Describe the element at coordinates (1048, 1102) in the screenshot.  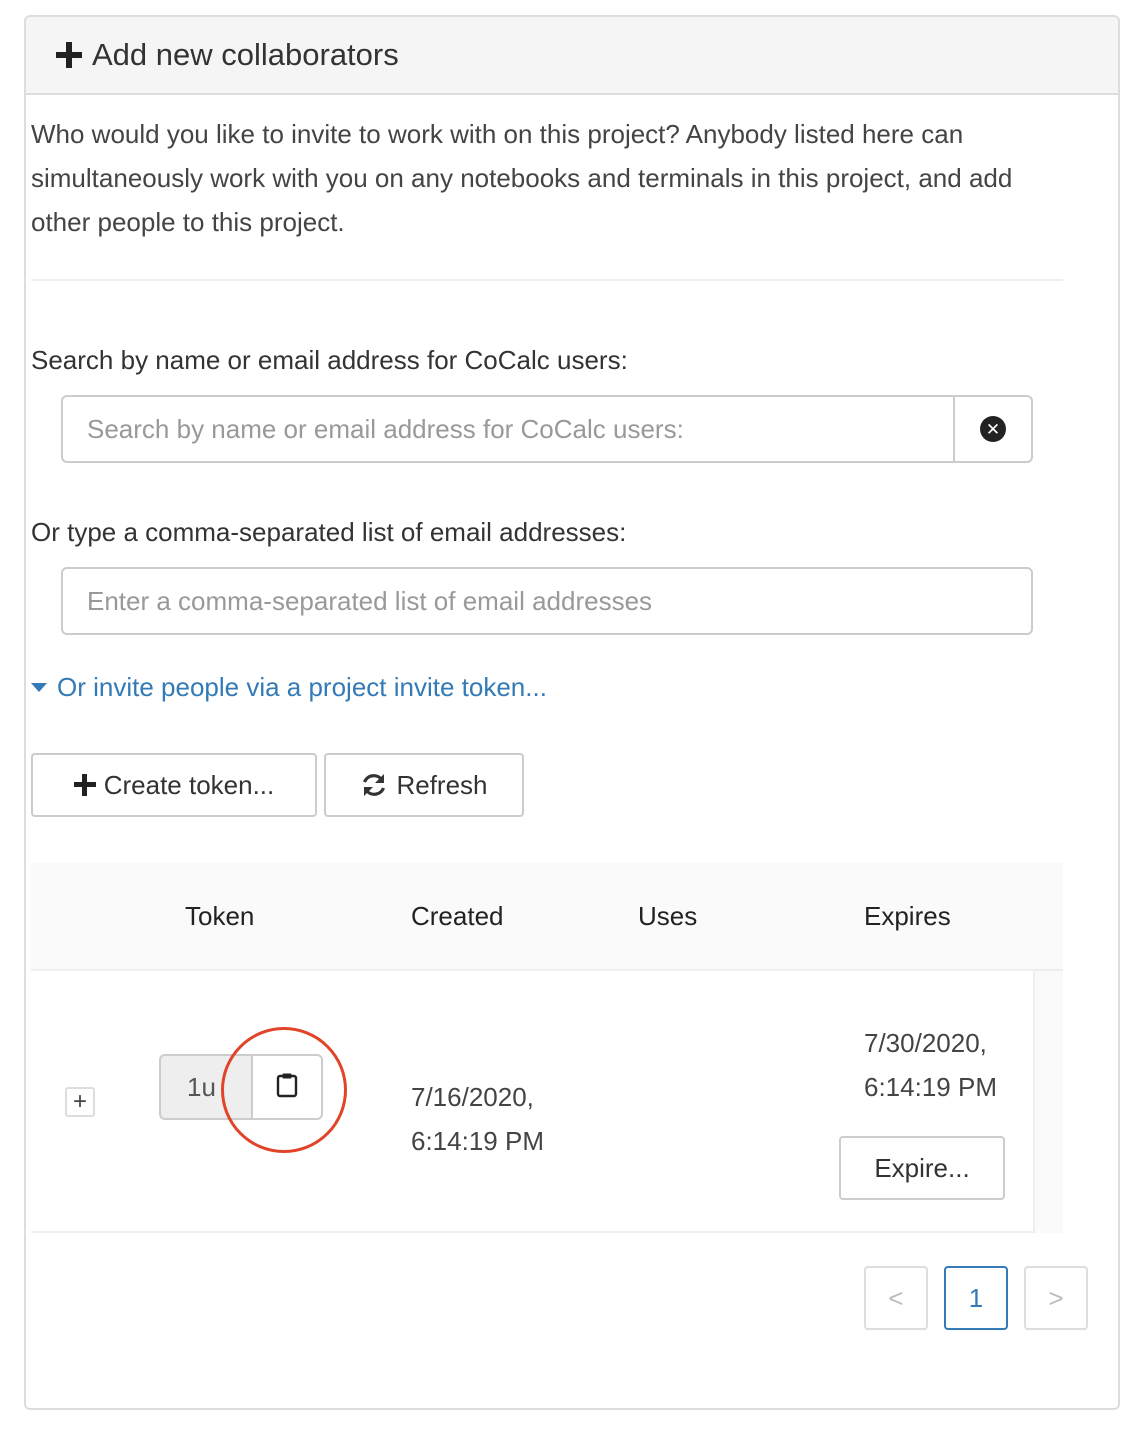
I see `table-scrollbar` at that location.